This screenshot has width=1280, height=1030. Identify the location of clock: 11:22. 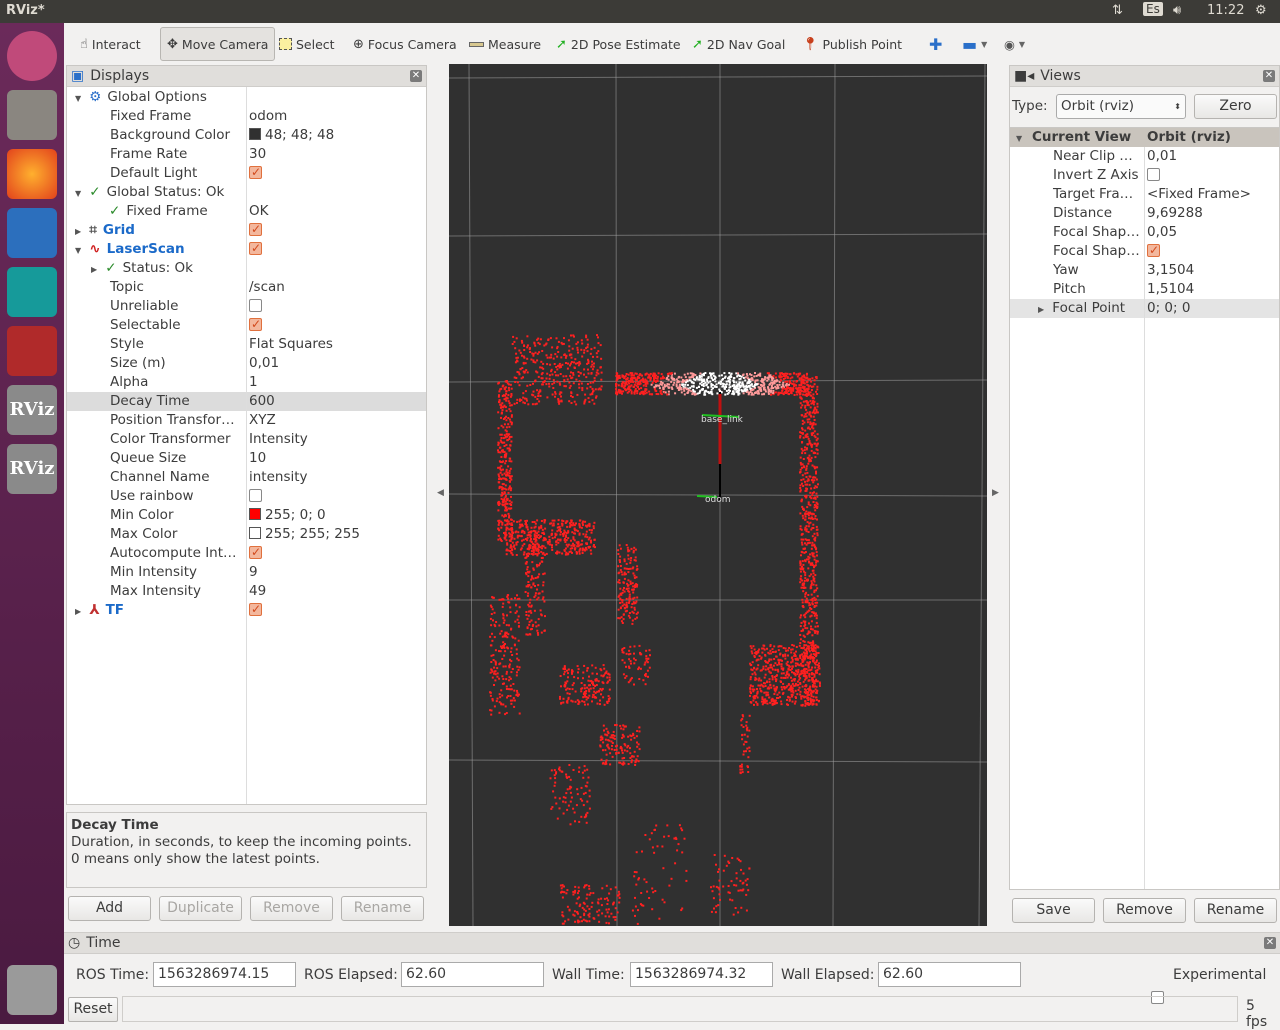
(1225, 10).